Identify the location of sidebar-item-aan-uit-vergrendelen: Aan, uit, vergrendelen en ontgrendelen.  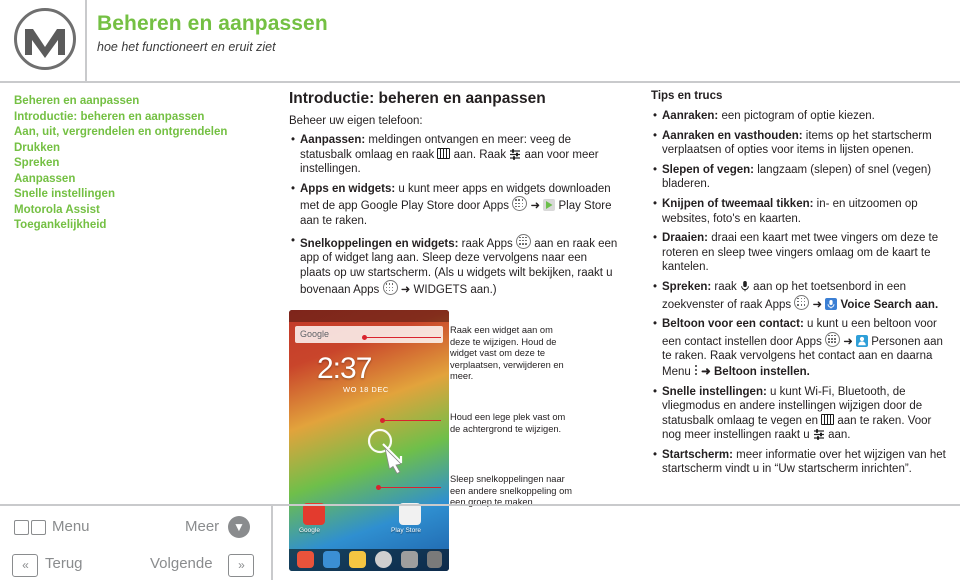
(139, 133).